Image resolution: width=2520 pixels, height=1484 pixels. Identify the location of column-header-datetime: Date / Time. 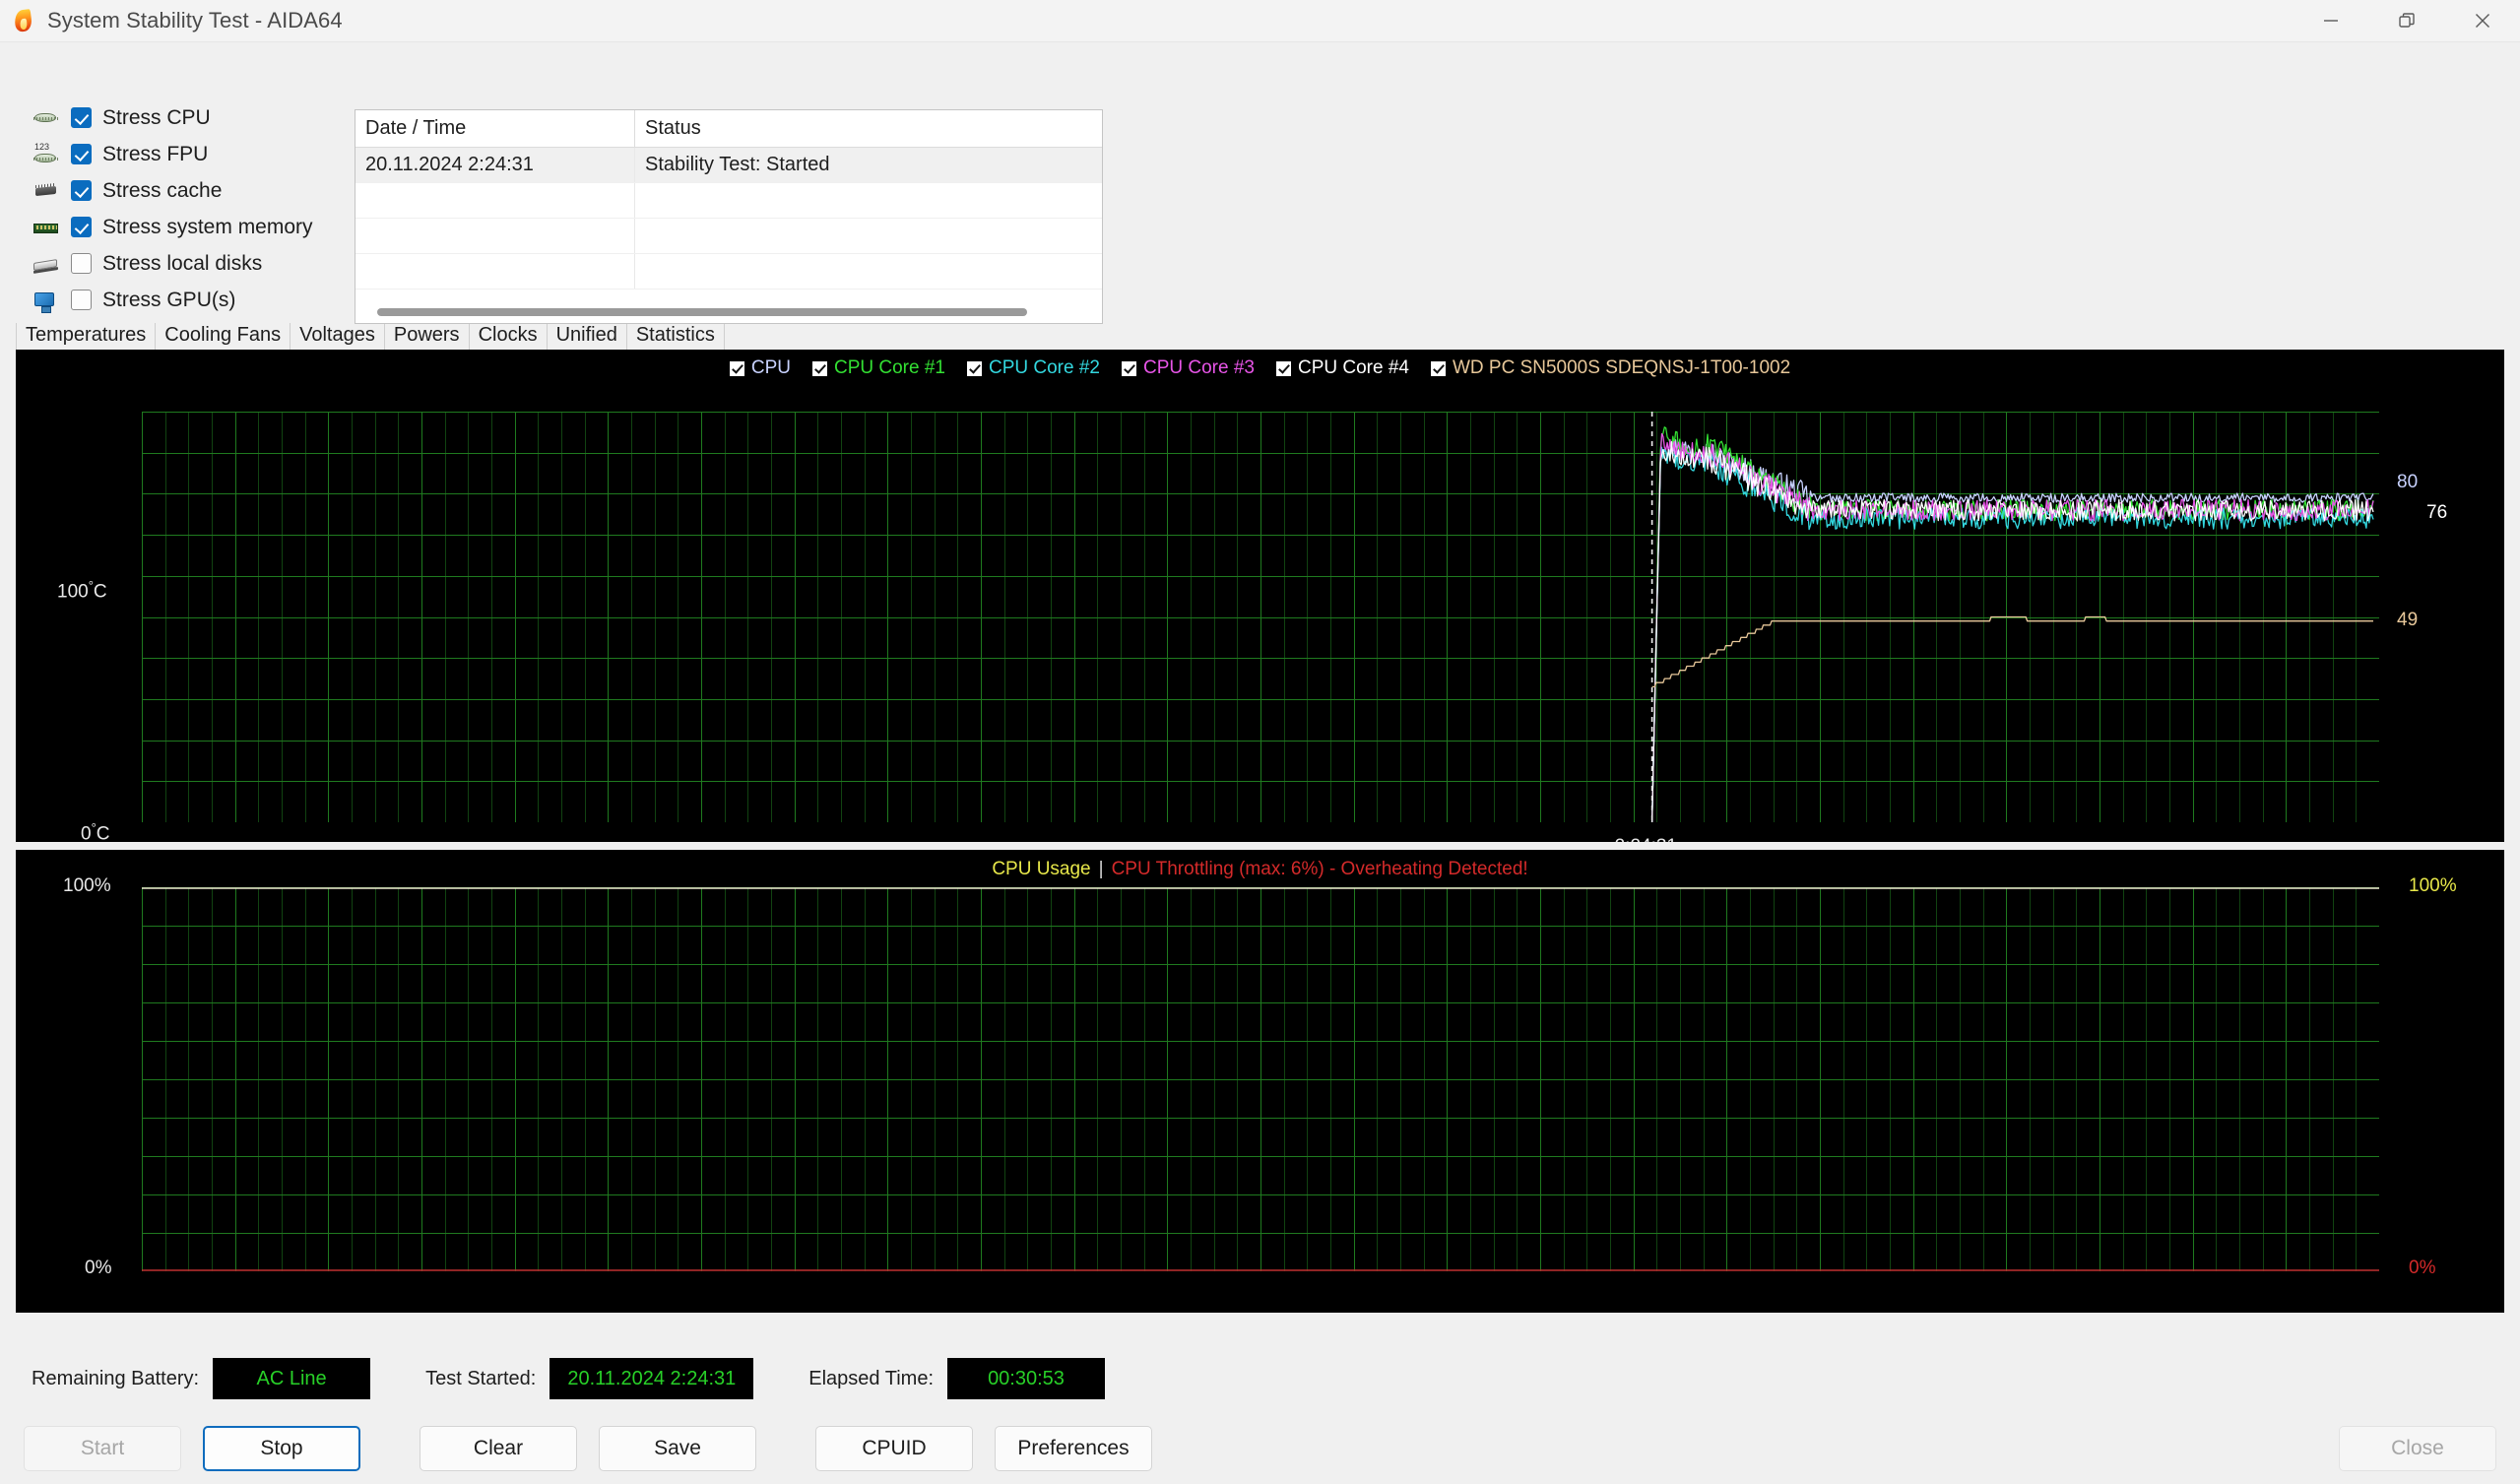
(495, 128).